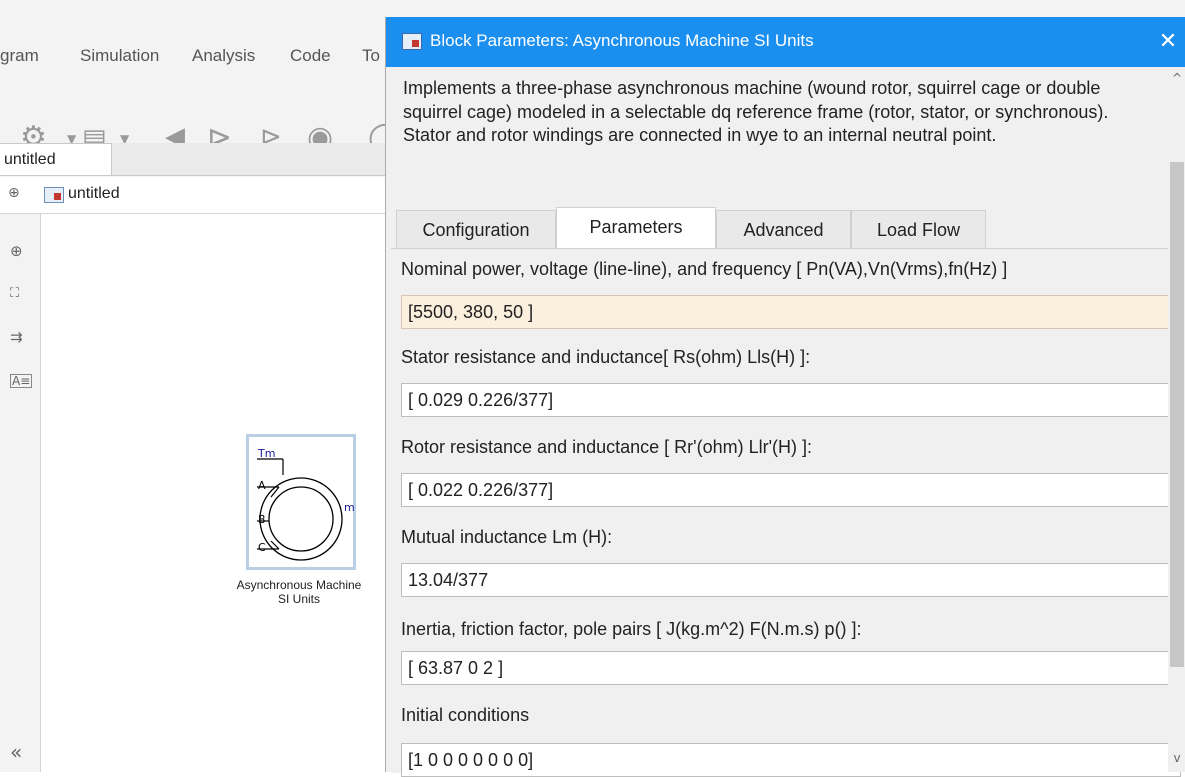  What do you see at coordinates (54, 195) in the screenshot?
I see `model-icon` at bounding box center [54, 195].